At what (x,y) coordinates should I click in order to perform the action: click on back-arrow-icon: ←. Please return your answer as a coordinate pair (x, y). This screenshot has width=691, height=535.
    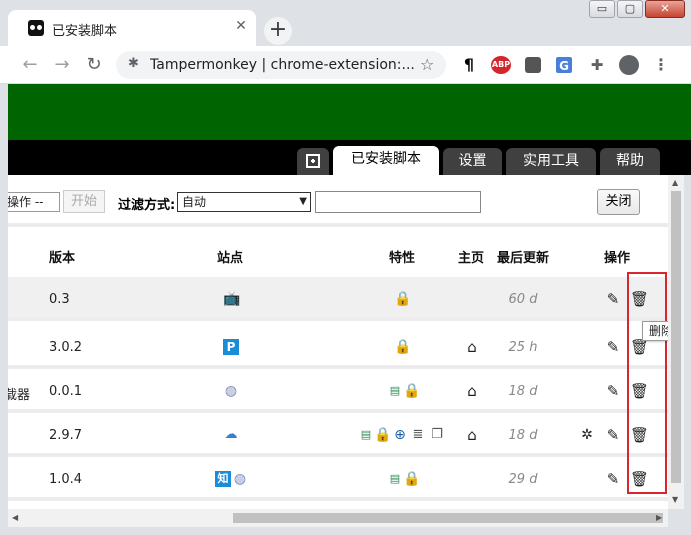
    Looking at the image, I should click on (30, 65).